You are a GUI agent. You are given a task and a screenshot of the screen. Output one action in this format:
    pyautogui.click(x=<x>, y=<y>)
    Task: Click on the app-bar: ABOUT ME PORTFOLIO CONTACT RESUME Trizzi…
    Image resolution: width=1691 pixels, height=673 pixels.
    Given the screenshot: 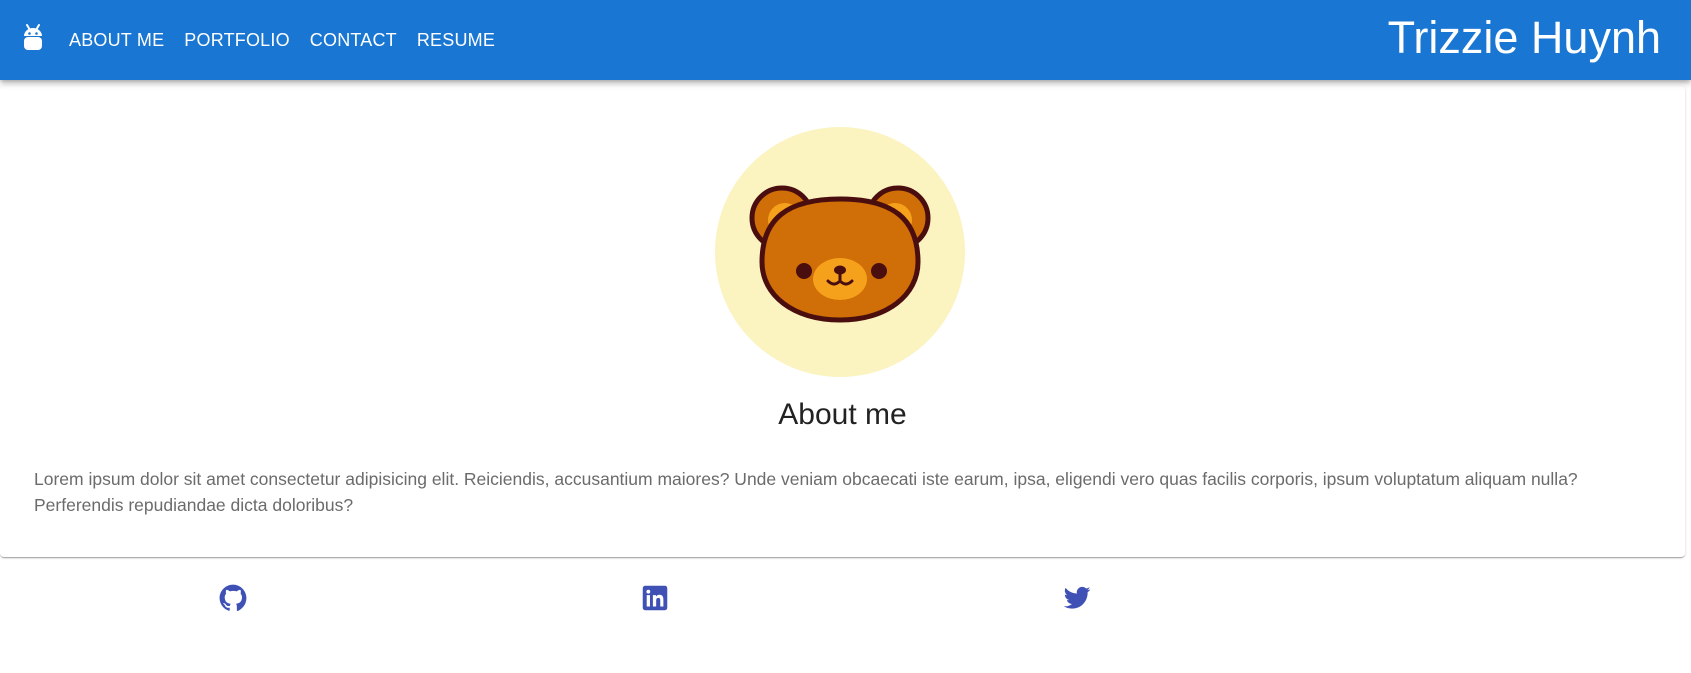 What is the action you would take?
    pyautogui.click(x=845, y=40)
    